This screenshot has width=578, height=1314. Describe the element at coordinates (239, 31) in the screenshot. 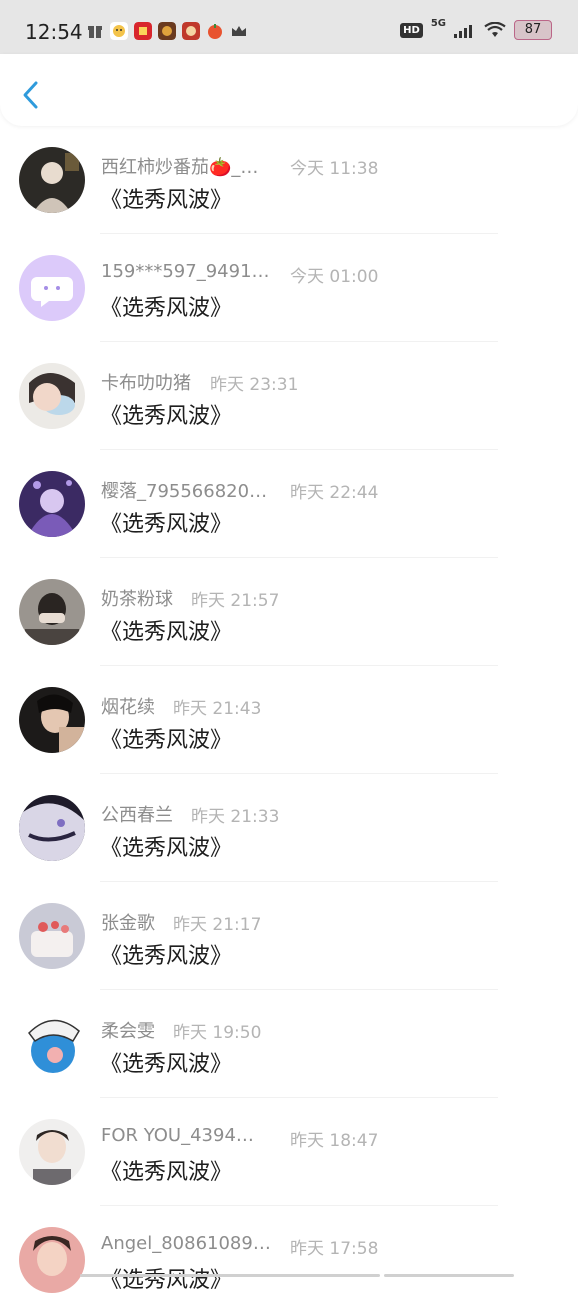

I see `crown-icon` at that location.